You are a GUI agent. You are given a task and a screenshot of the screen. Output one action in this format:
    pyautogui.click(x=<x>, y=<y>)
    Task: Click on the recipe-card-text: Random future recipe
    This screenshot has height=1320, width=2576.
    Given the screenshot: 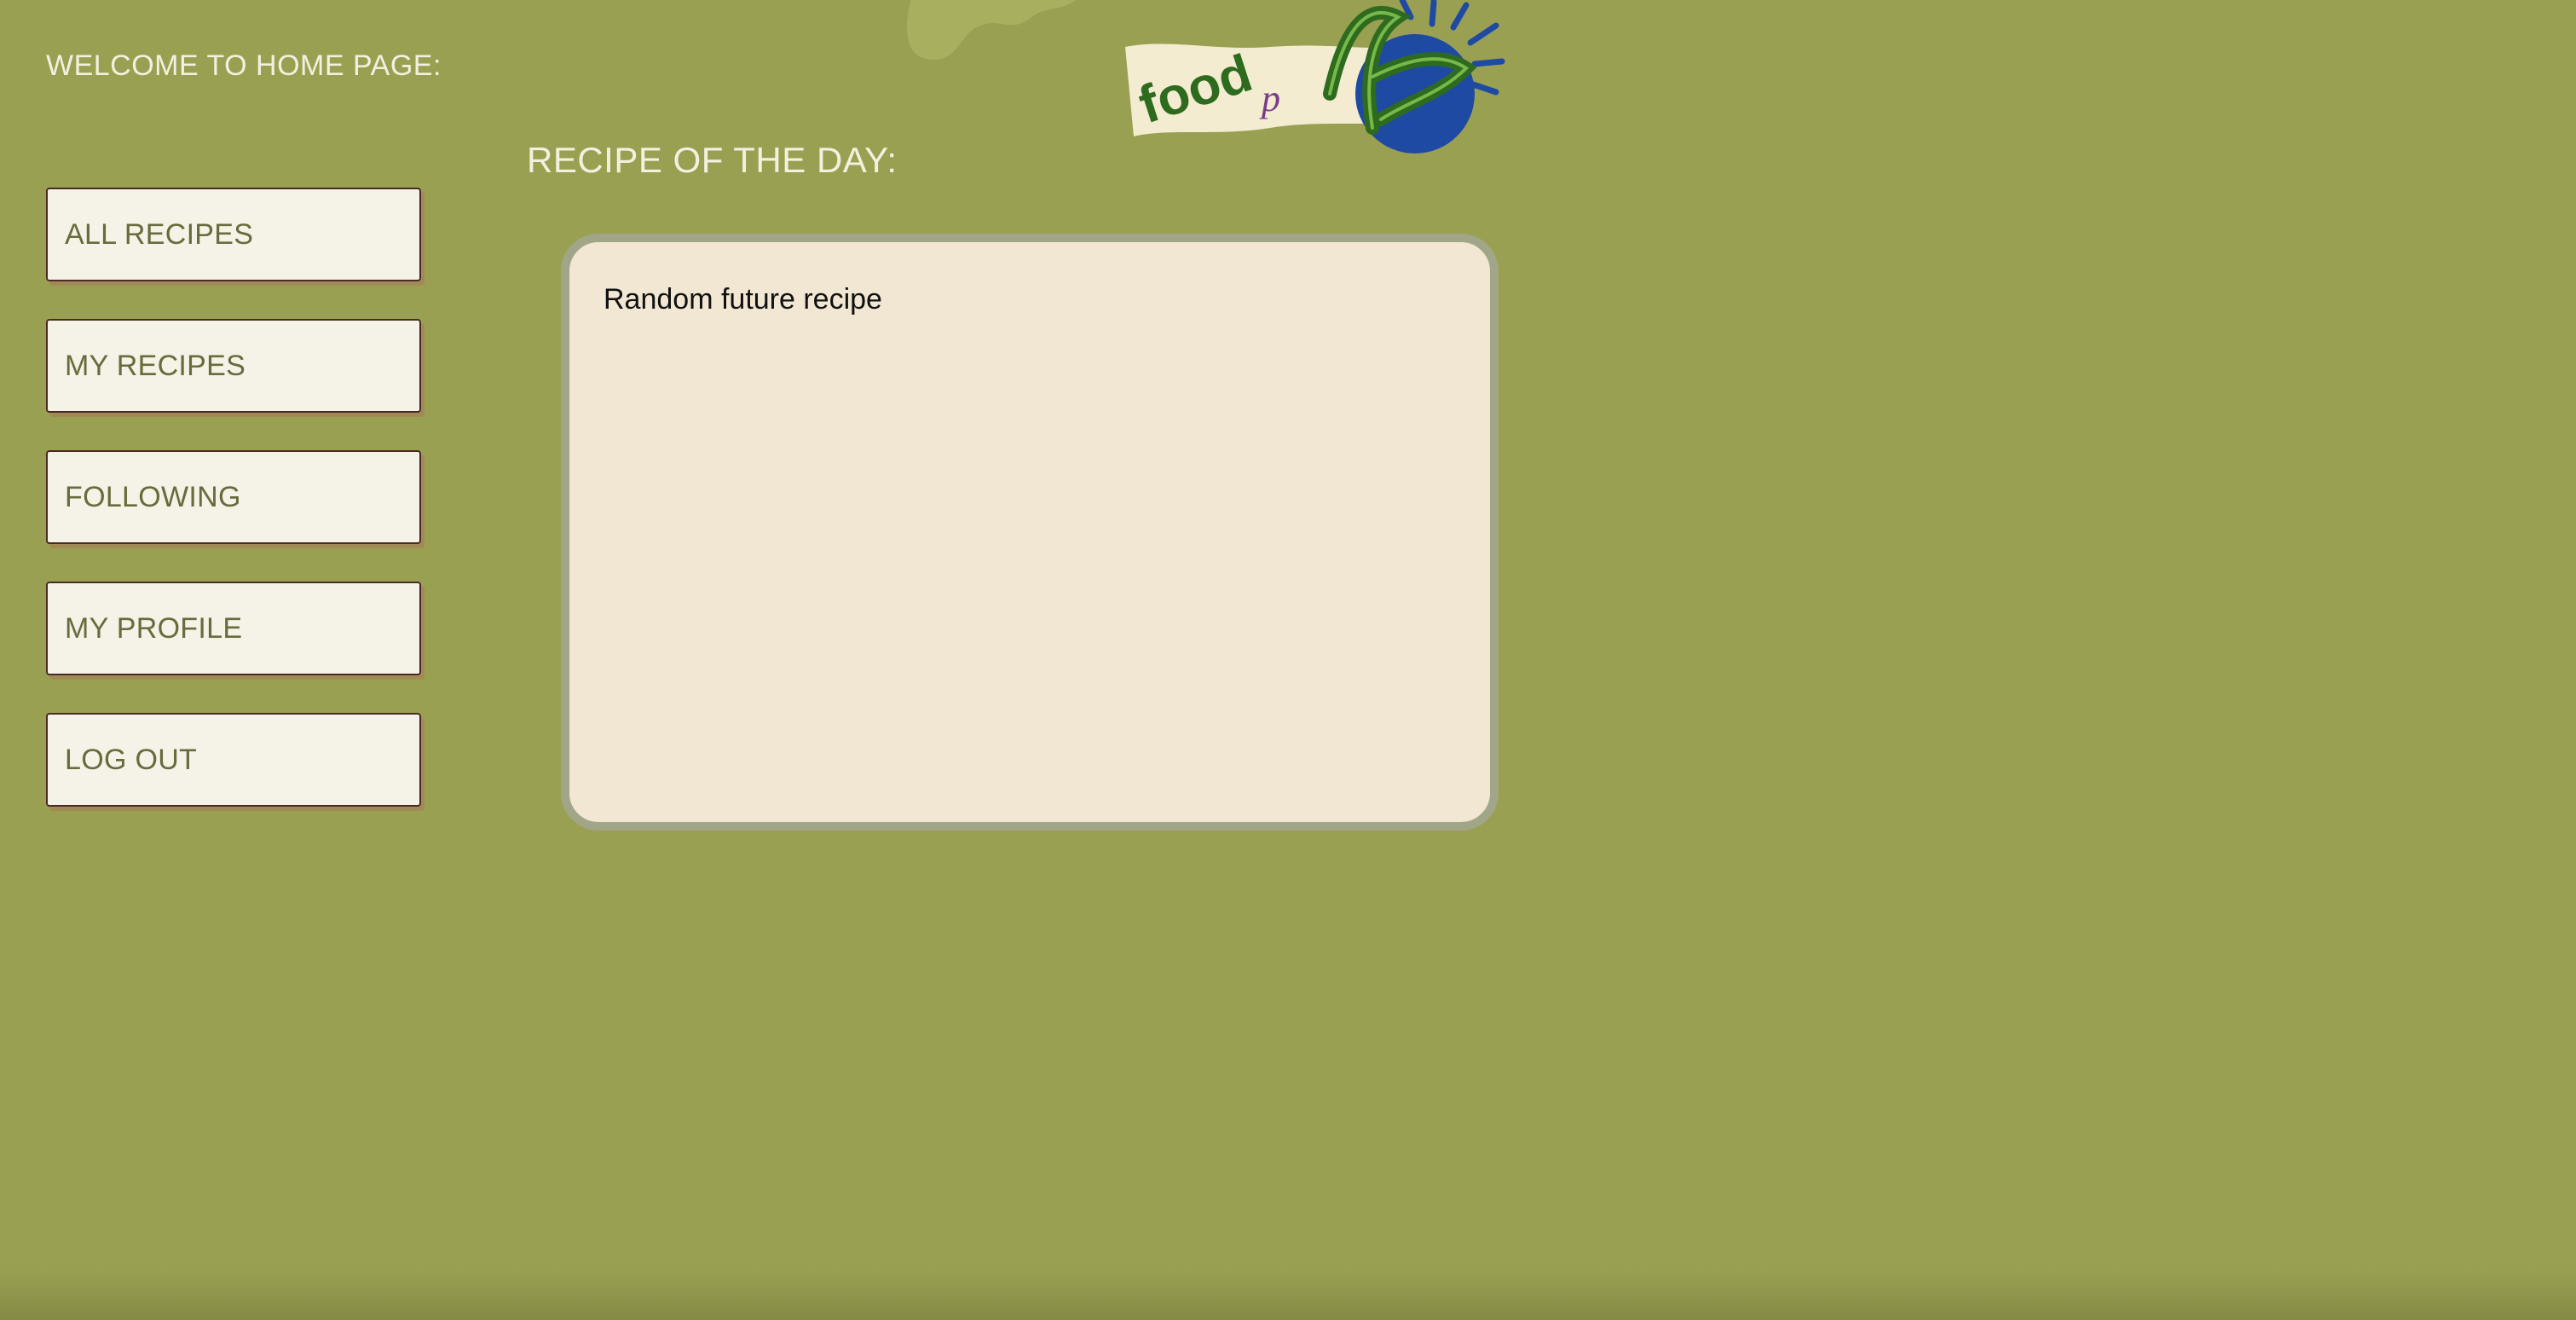 What is the action you would take?
    pyautogui.click(x=743, y=299)
    